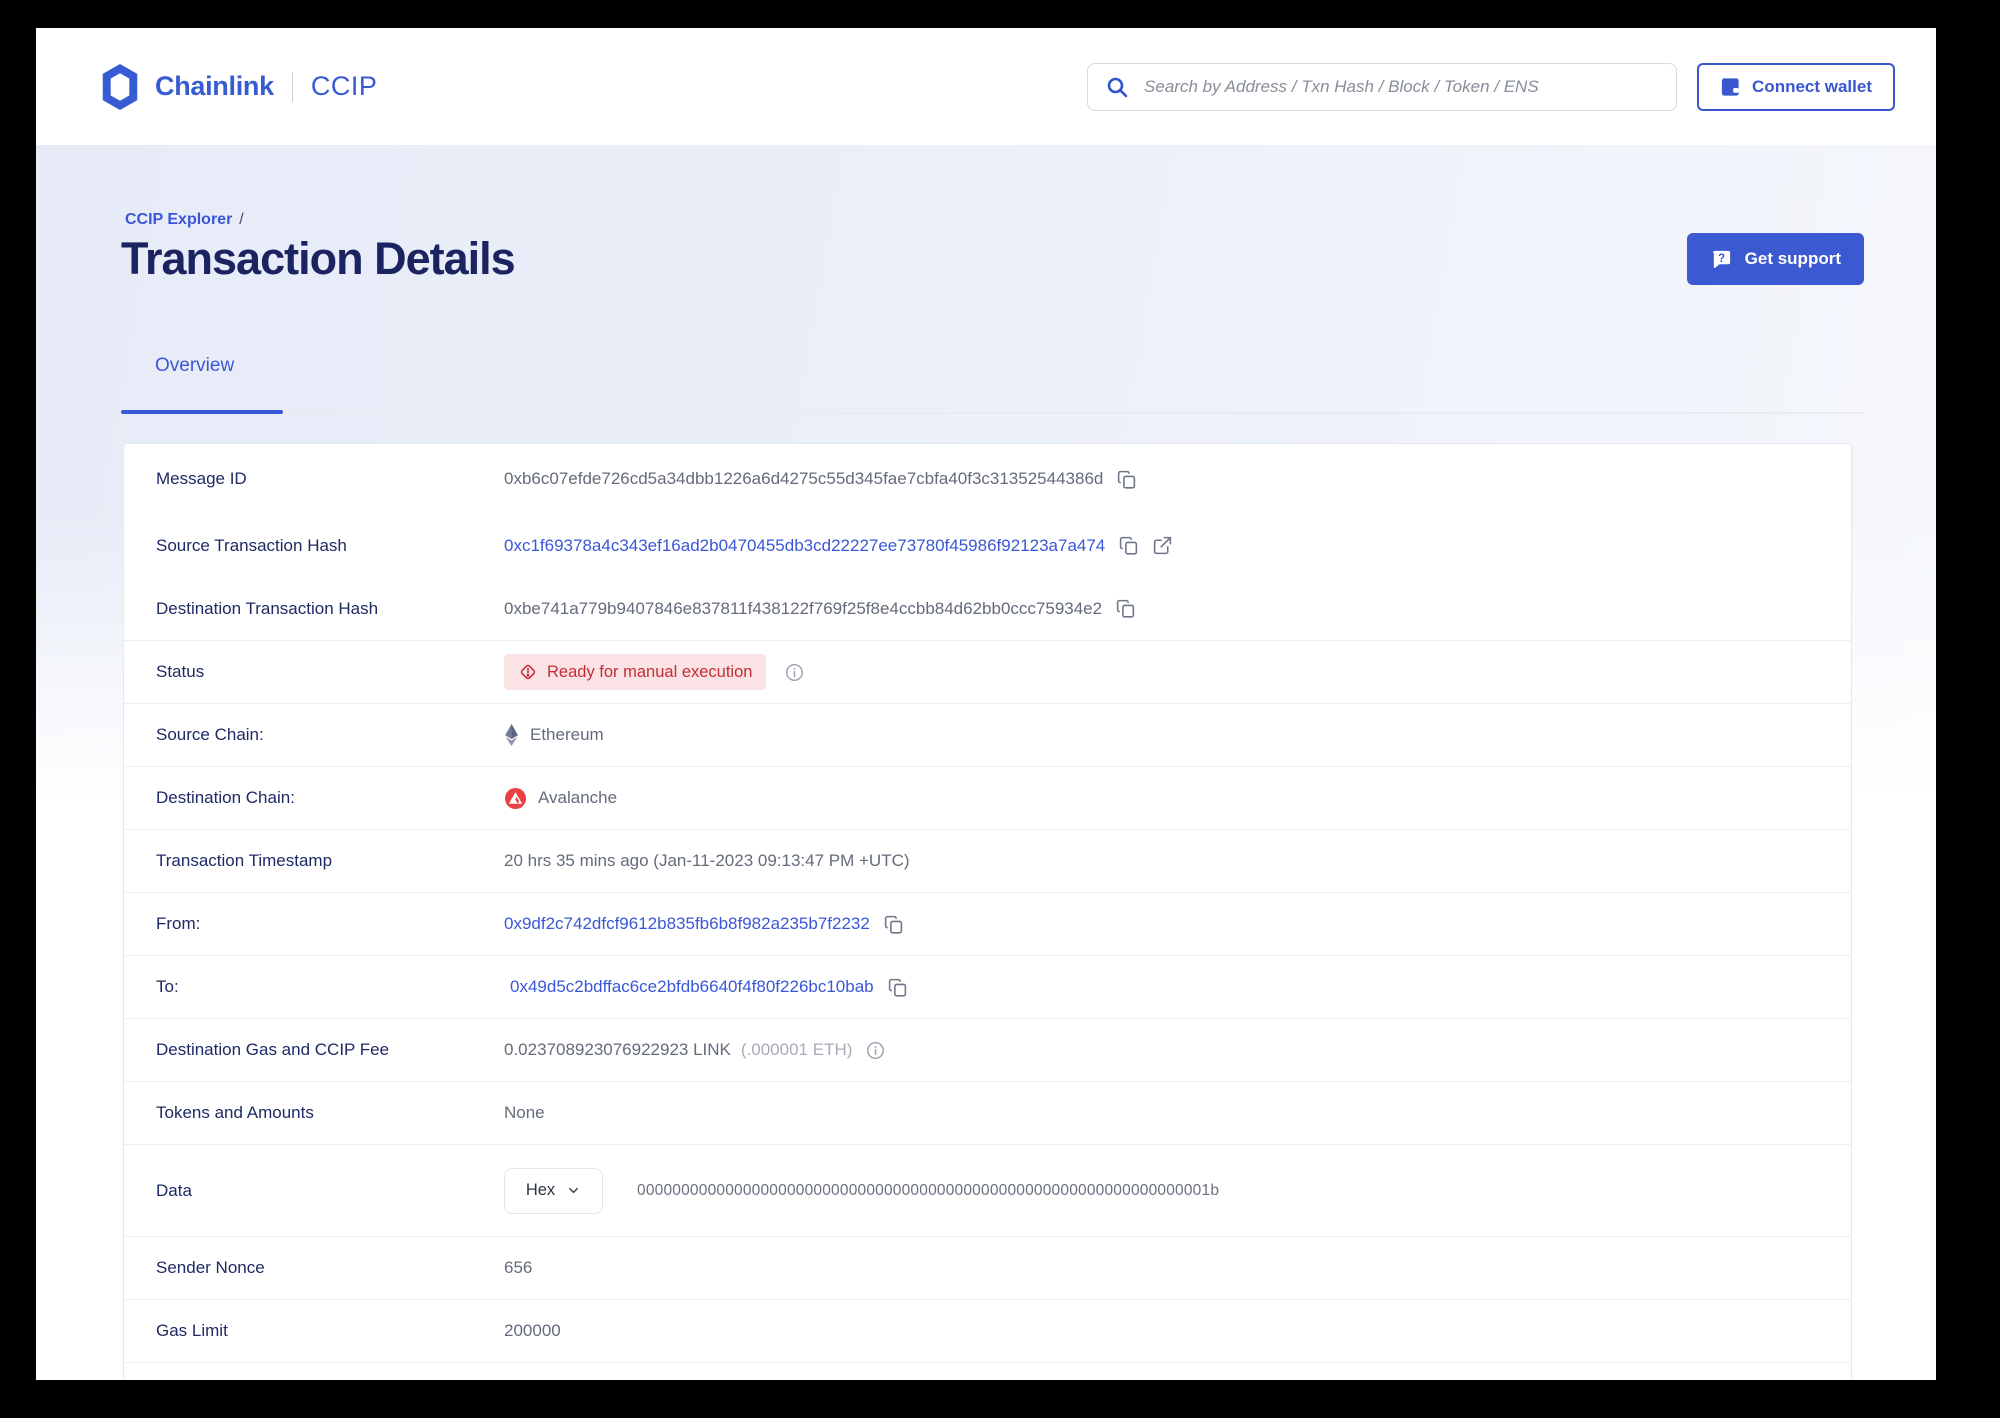 Image resolution: width=2000 pixels, height=1418 pixels. What do you see at coordinates (987, 734) in the screenshot?
I see `table-row-source-chain: Source Chain: Ethereum` at bounding box center [987, 734].